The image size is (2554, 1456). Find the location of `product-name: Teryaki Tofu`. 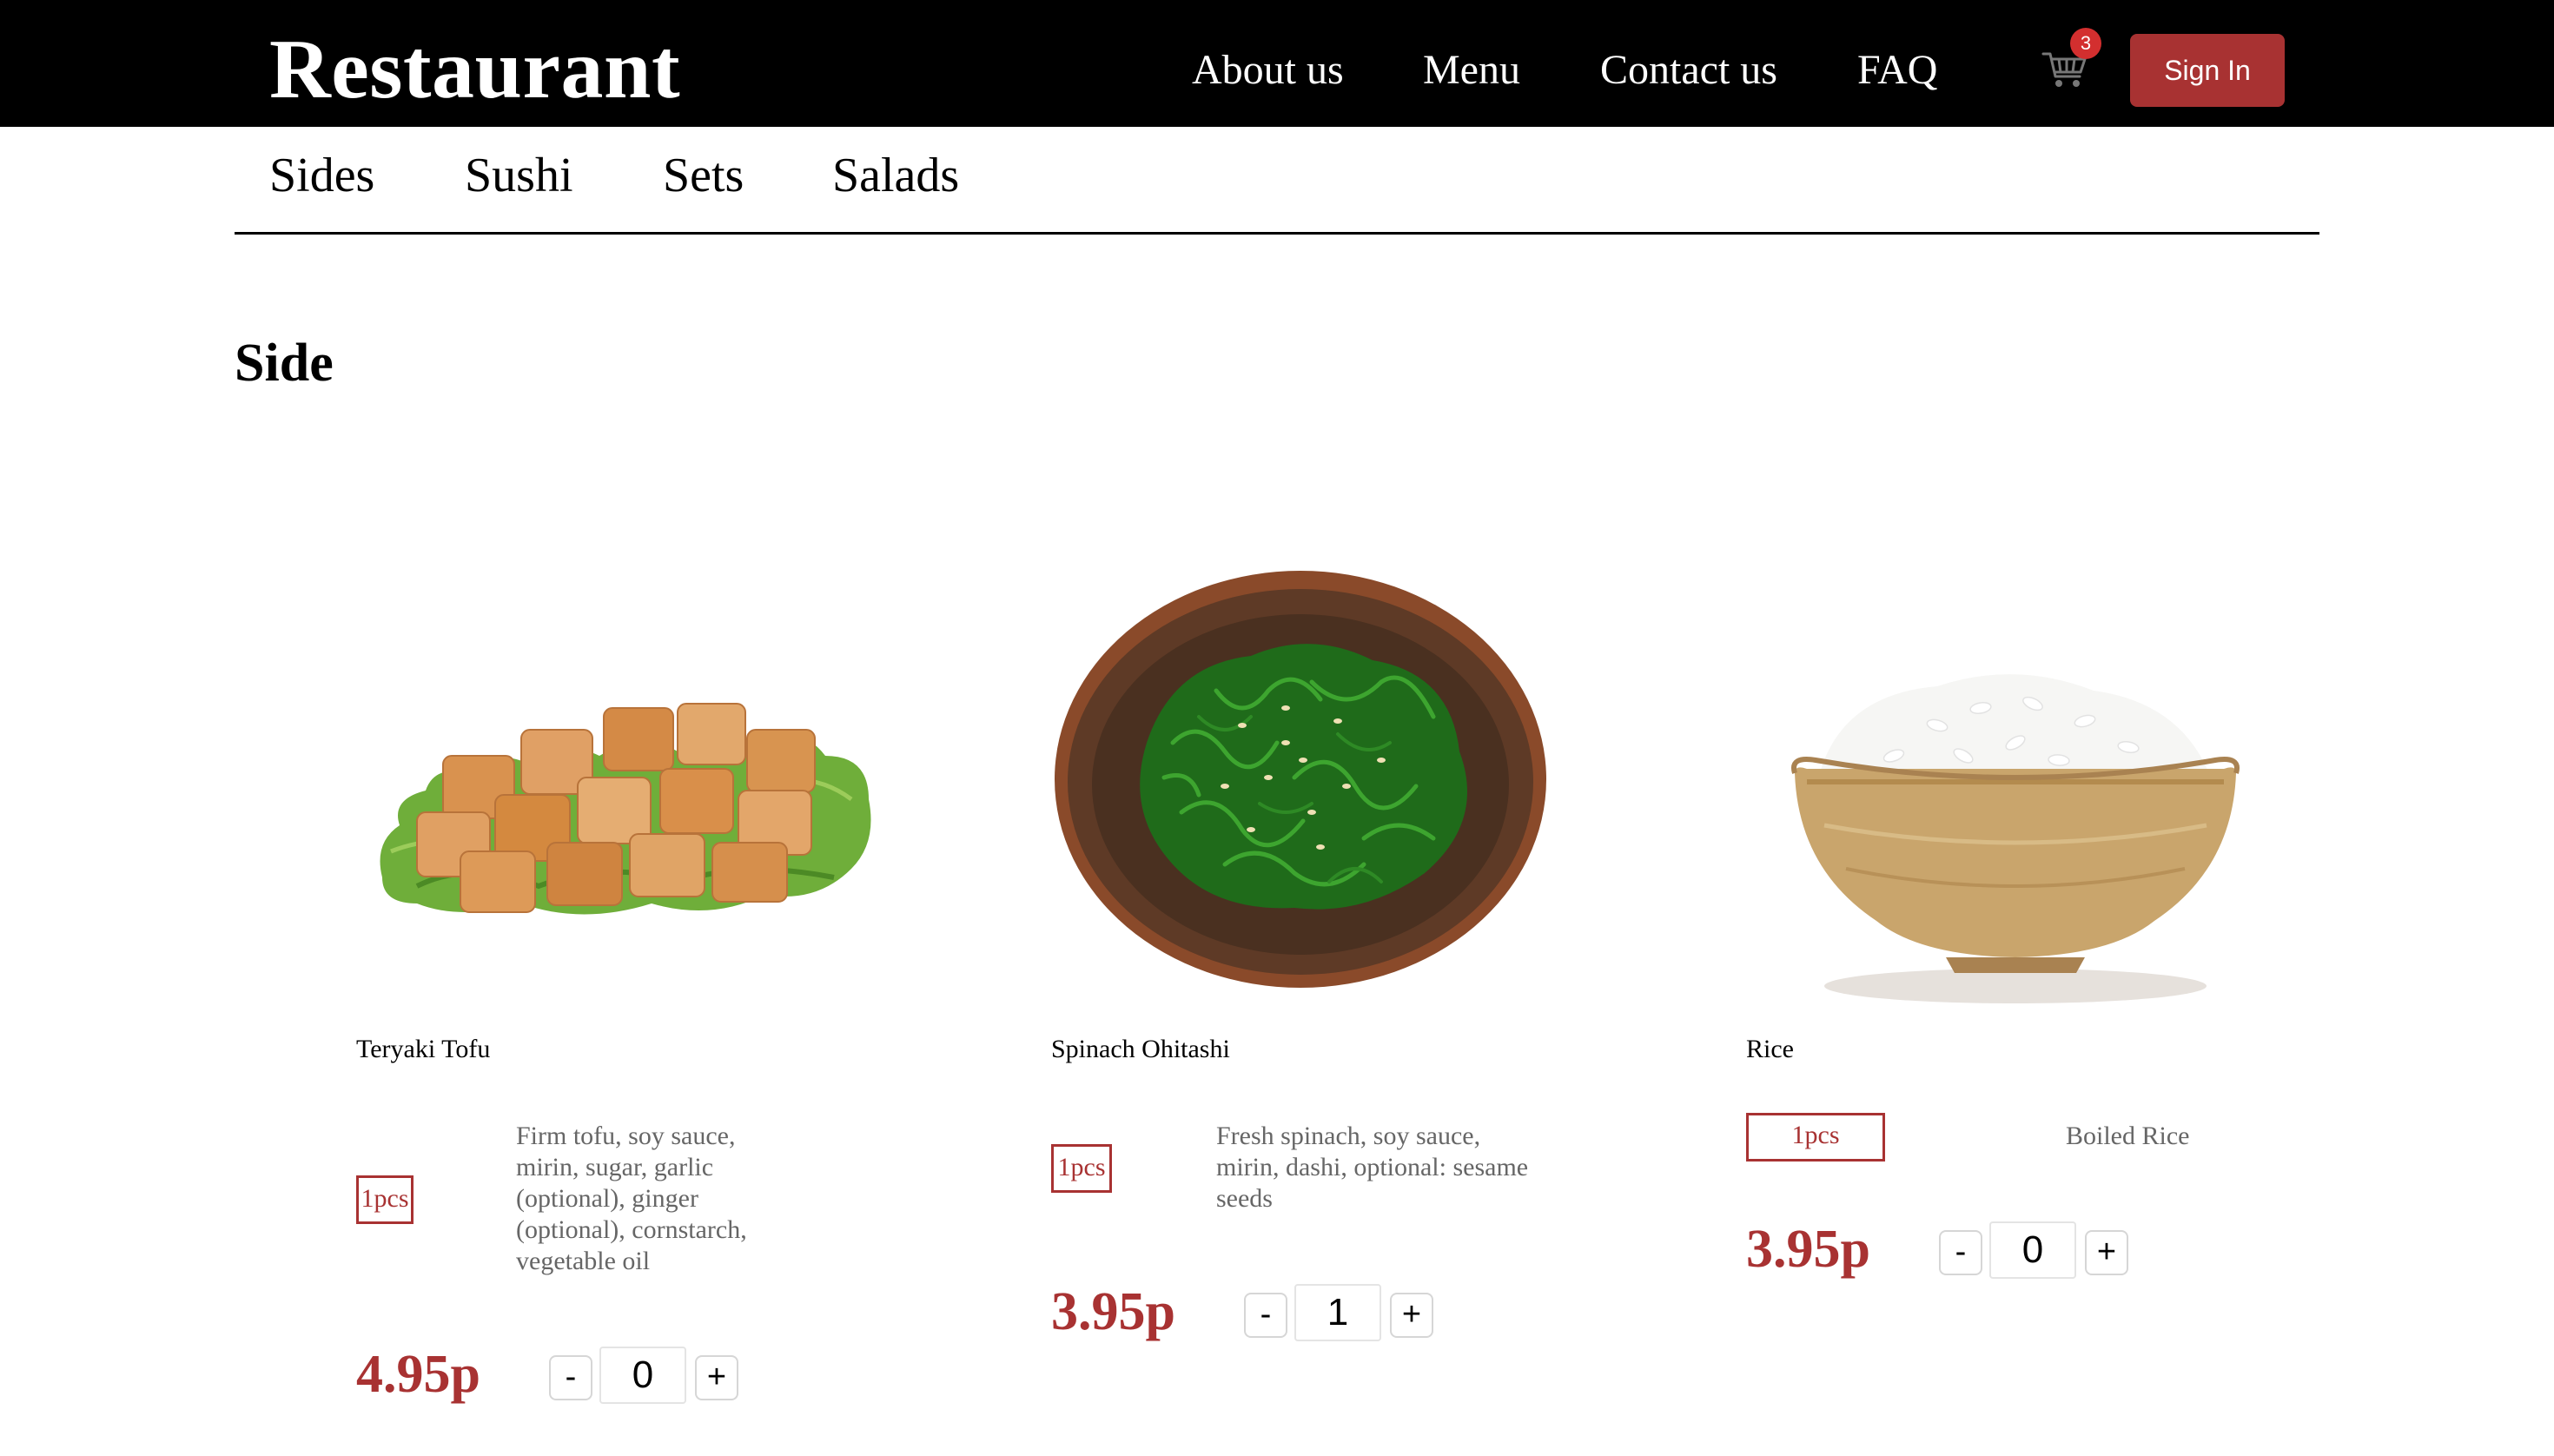

product-name: Teryaki Tofu is located at coordinates (424, 1049).